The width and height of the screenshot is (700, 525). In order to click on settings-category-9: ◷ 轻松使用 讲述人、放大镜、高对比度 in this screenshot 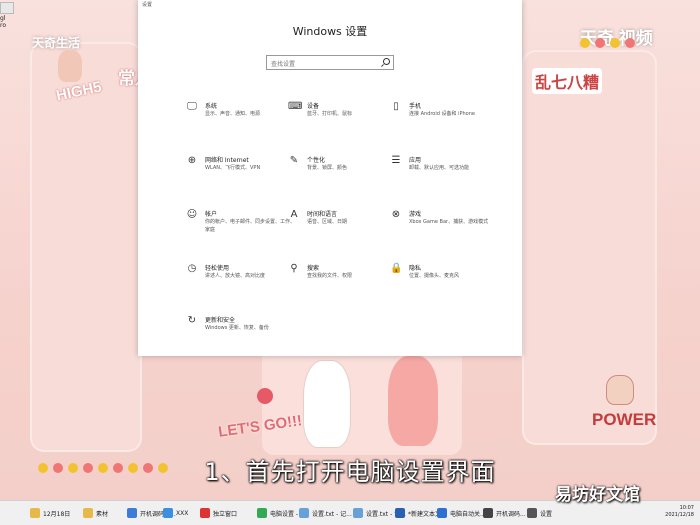, I will do `click(236, 282)`.